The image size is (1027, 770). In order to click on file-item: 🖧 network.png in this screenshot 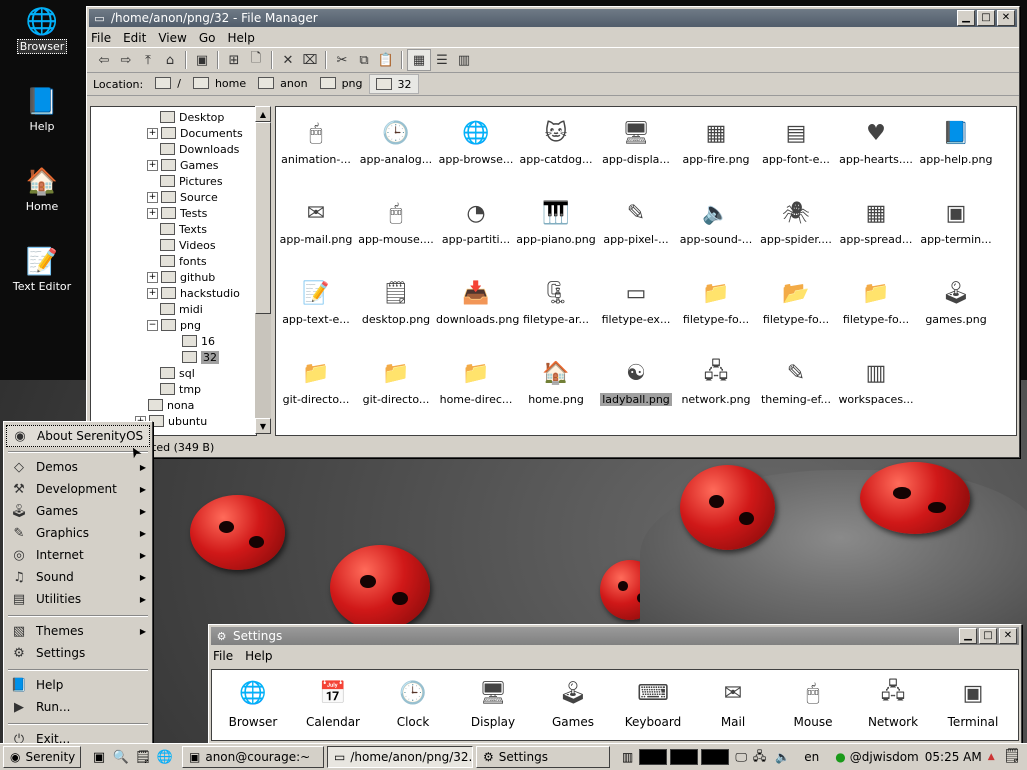, I will do `click(716, 387)`.